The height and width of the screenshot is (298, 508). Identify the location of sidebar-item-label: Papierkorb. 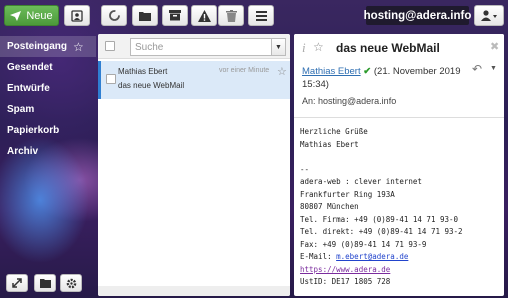
(33, 130).